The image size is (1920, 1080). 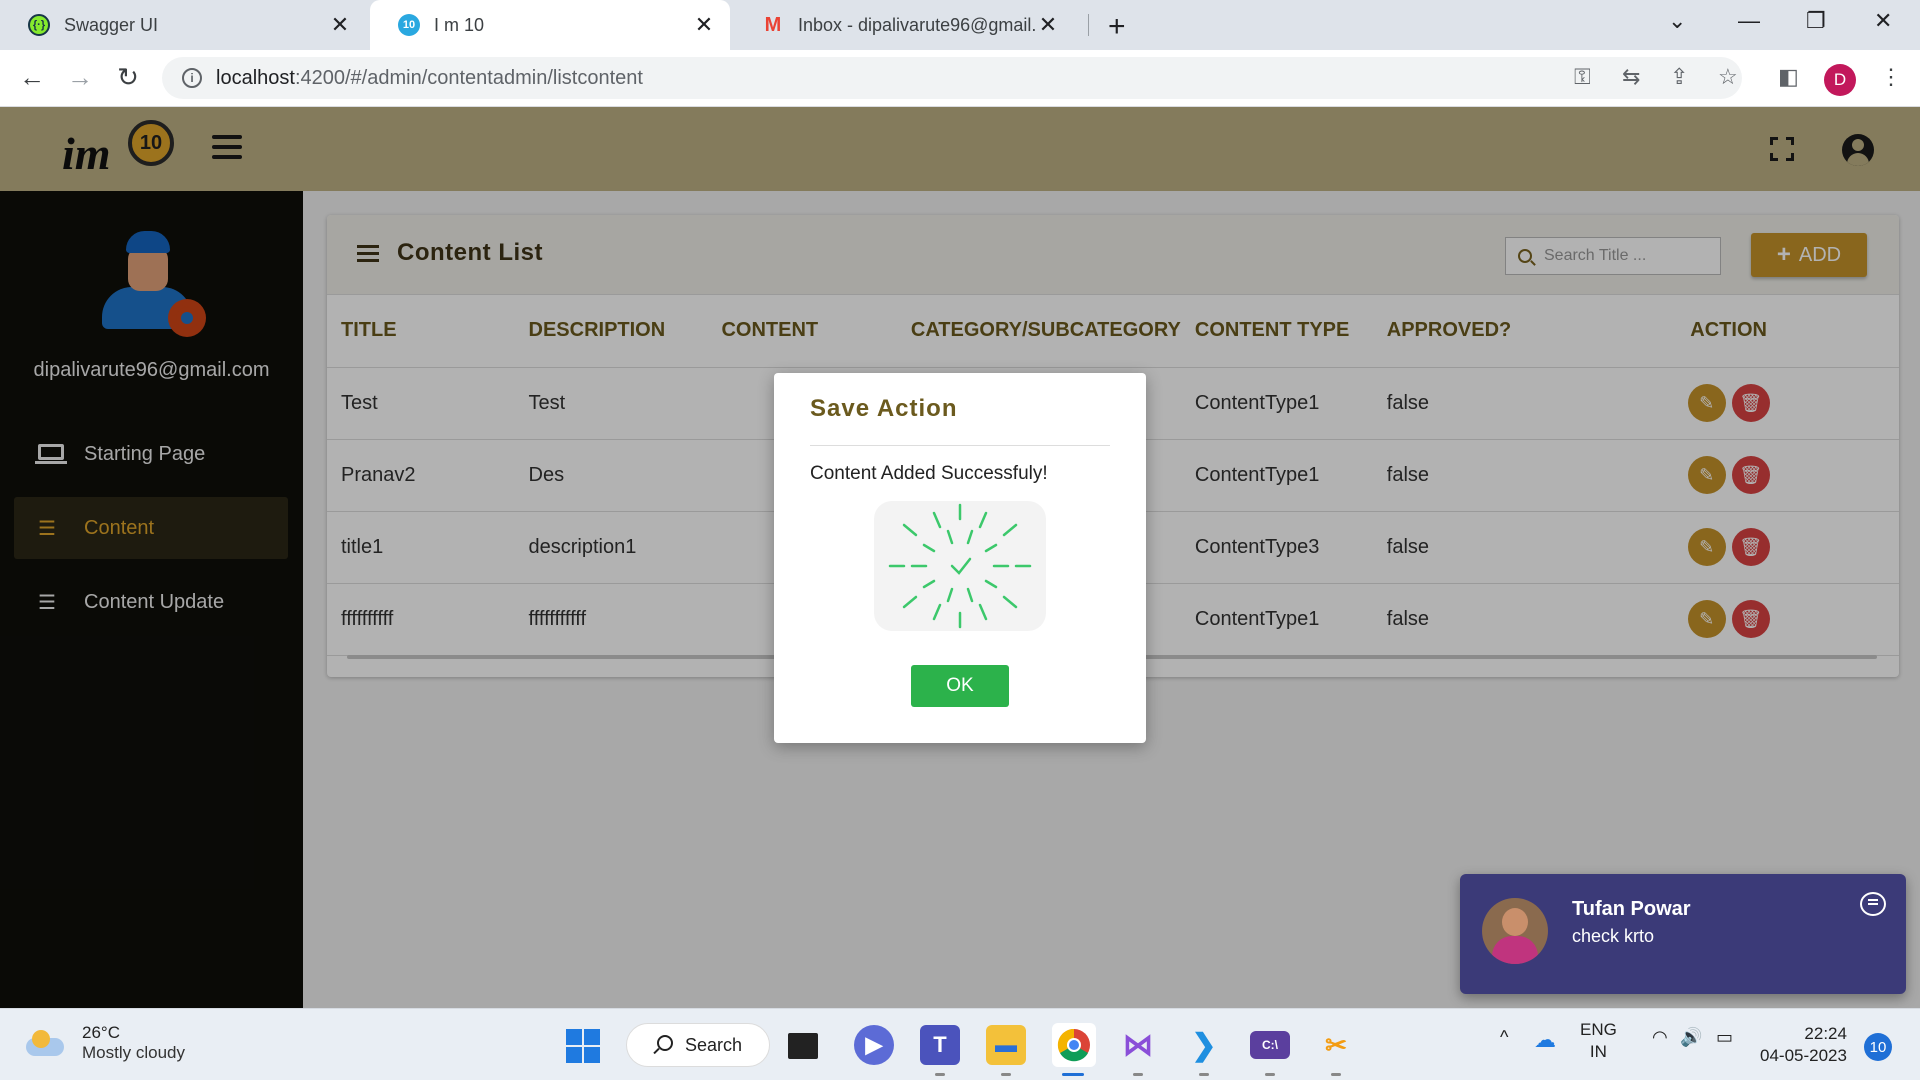 I want to click on language-code: ENG, so click(x=1598, y=1029).